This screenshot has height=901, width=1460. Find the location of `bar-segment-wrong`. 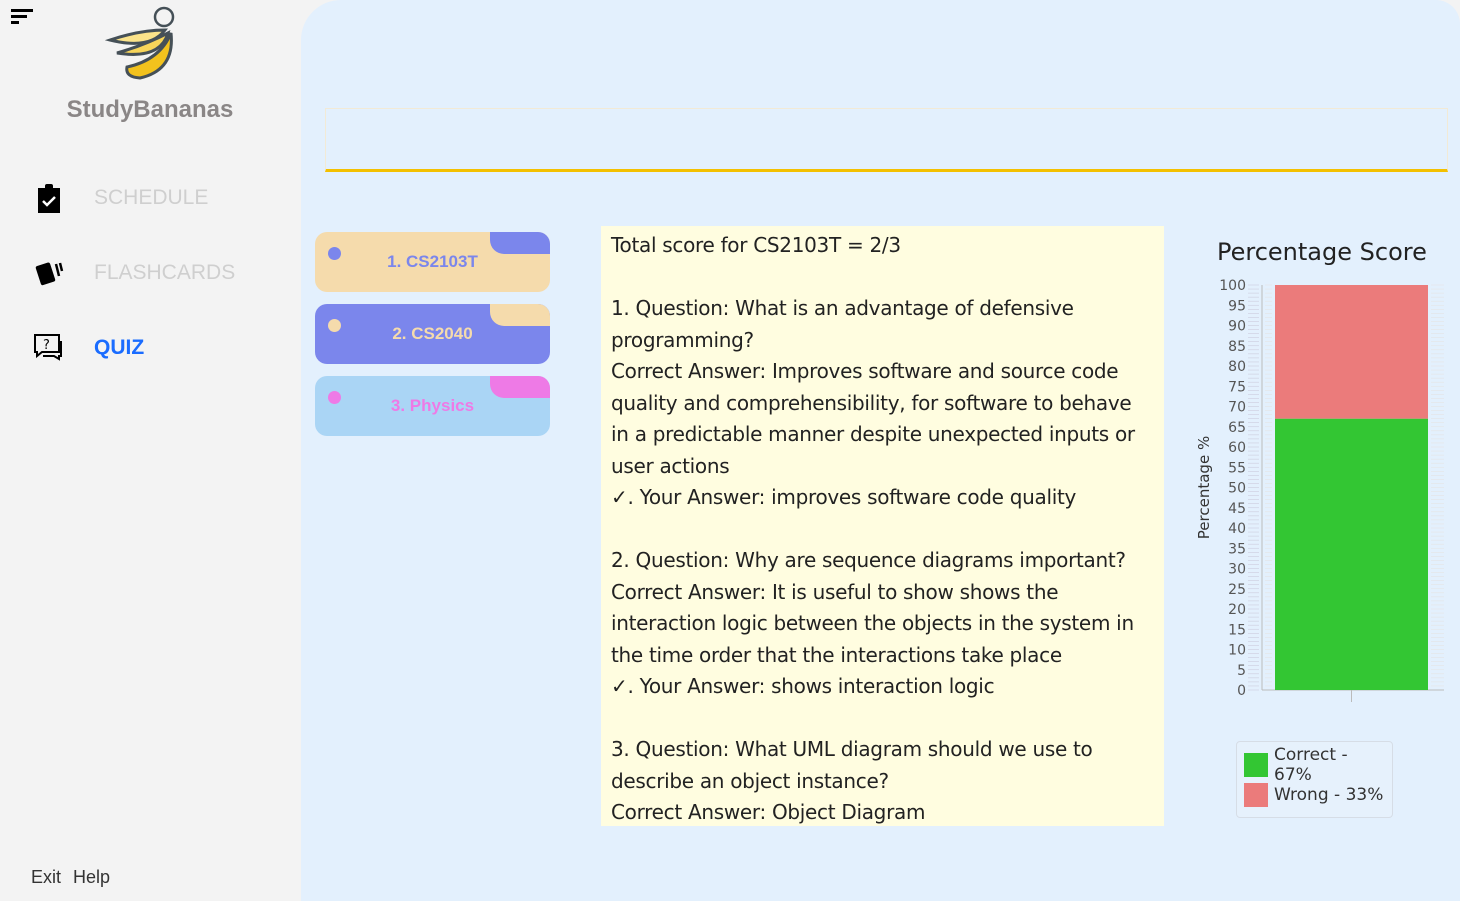

bar-segment-wrong is located at coordinates (1351, 352).